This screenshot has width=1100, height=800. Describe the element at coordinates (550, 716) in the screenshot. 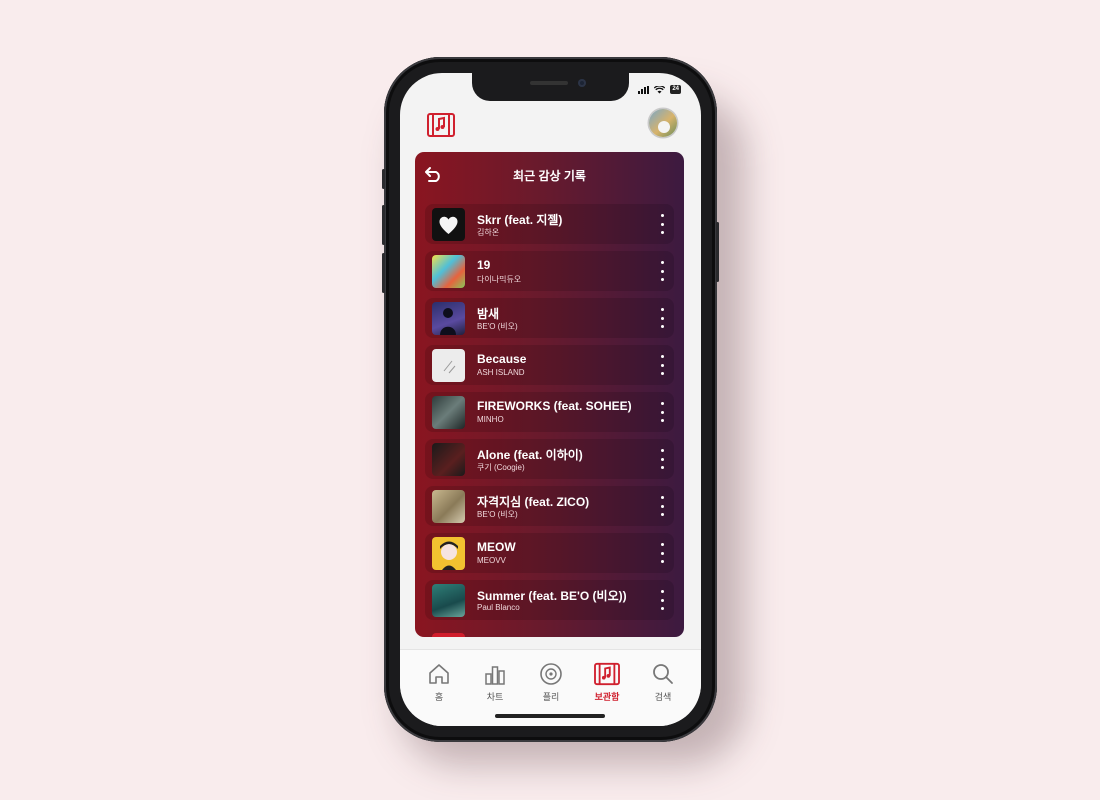

I see `home-indicator` at that location.